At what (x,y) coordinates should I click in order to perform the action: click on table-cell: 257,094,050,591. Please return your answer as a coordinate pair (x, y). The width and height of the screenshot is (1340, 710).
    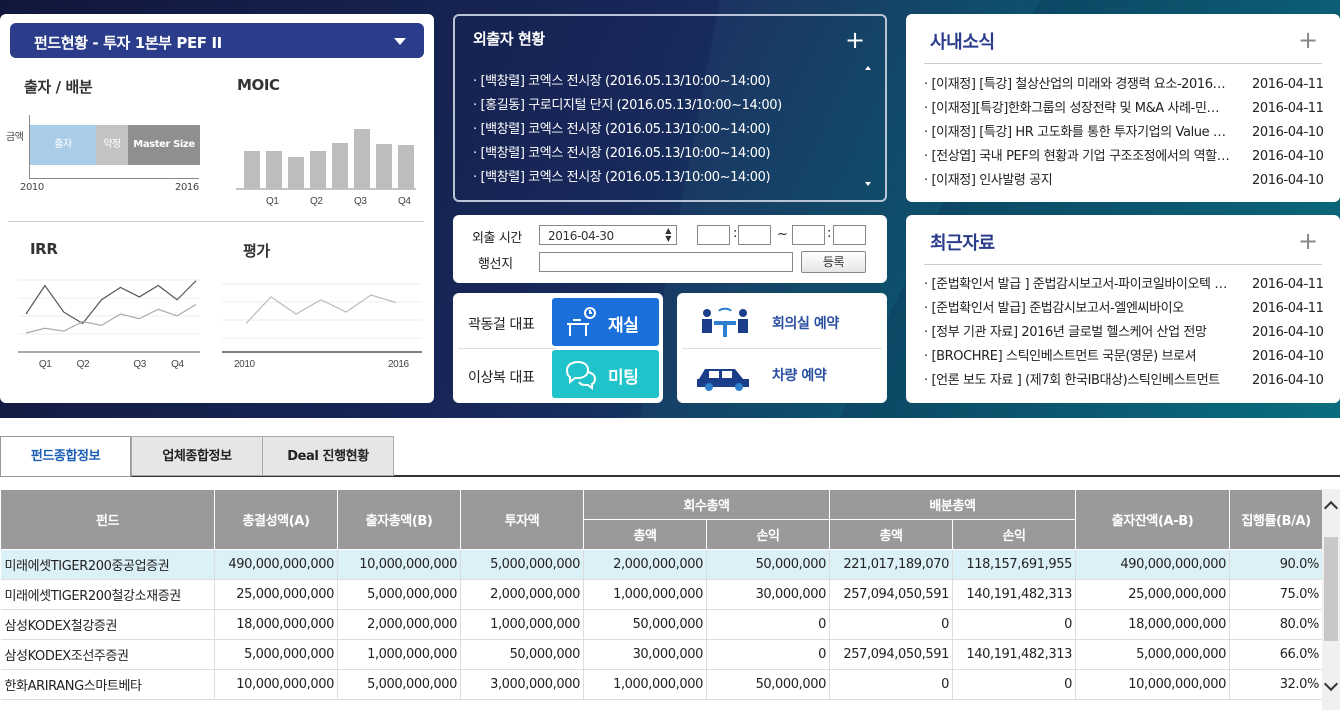
    Looking at the image, I should click on (891, 654).